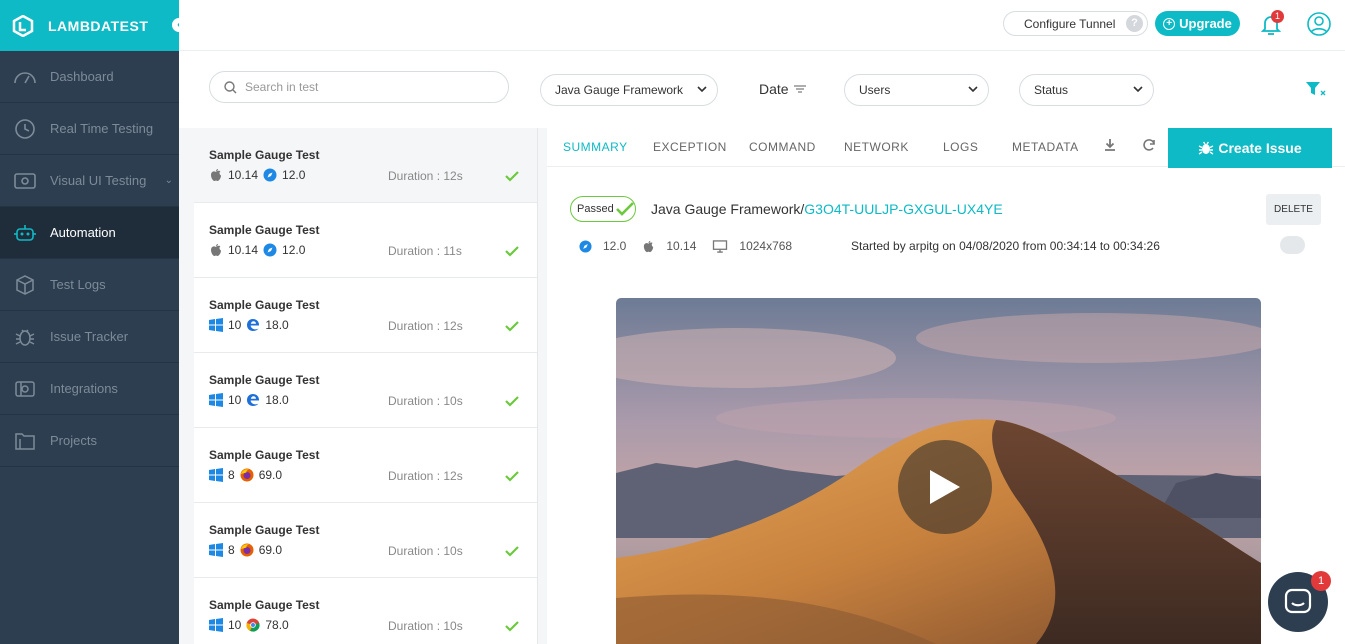 This screenshot has height=644, width=1345. I want to click on framework-select: Java Gauge Framework, so click(629, 90).